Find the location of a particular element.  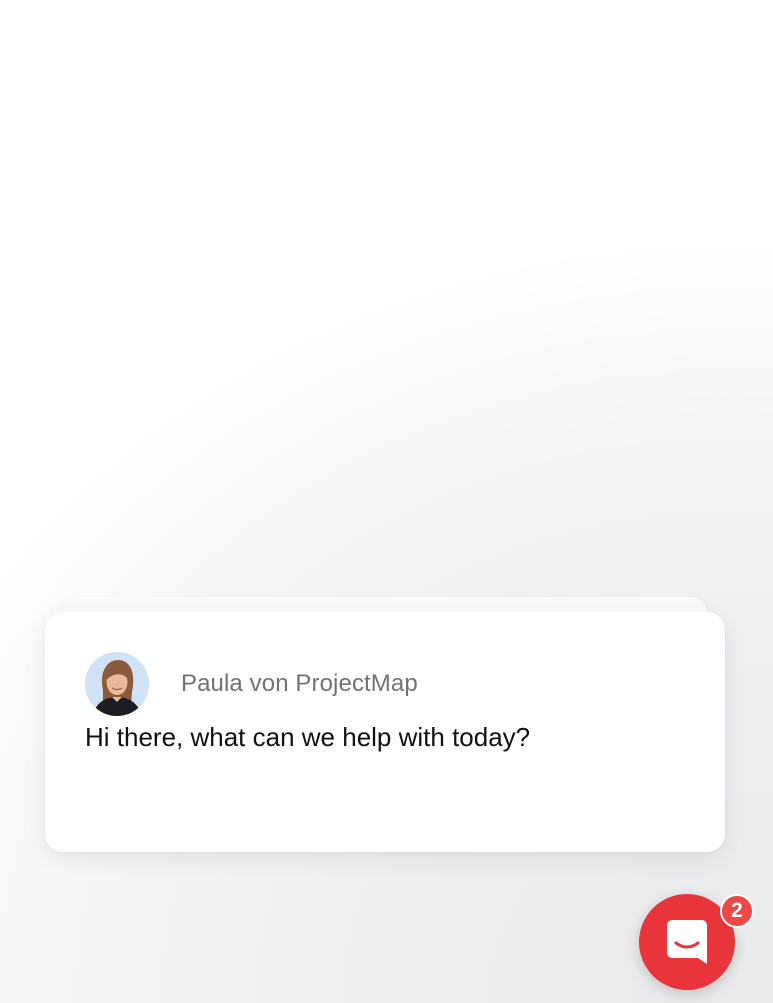

unread-count-badge: 2 is located at coordinates (737, 911).